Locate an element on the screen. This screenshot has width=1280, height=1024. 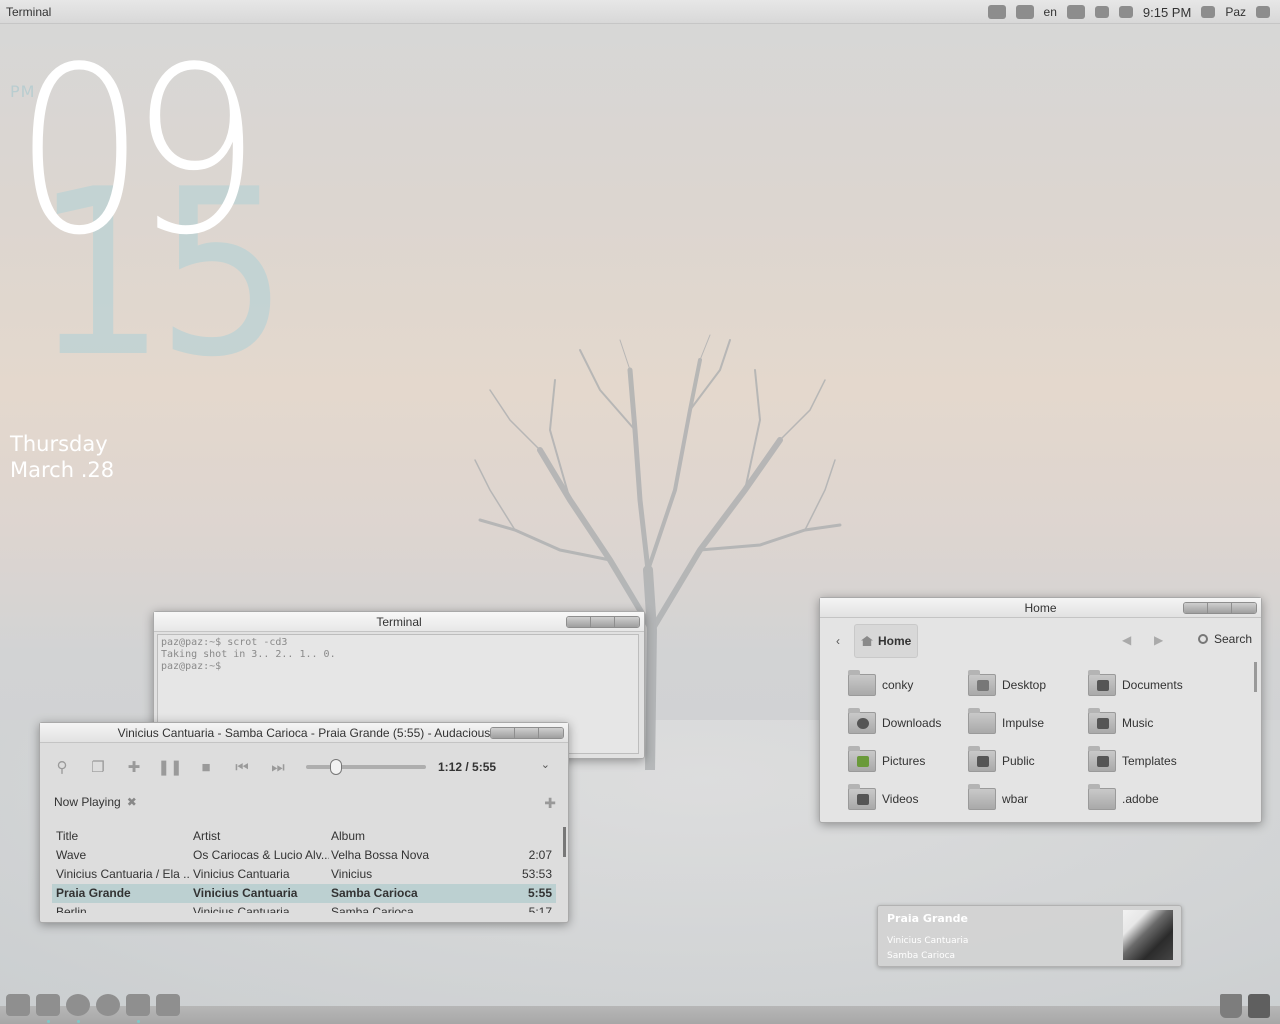
network-icon is located at coordinates (1101, 12).